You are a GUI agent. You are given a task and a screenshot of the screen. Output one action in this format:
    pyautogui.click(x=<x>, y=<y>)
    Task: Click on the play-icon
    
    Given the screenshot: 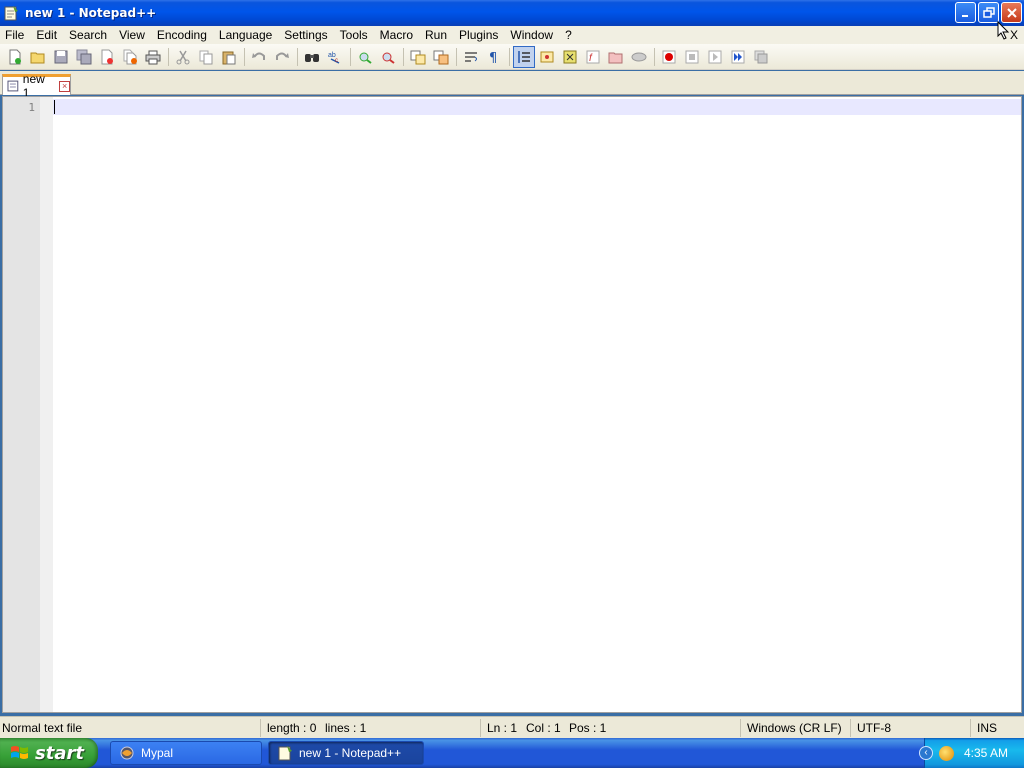 What is the action you would take?
    pyautogui.click(x=715, y=56)
    